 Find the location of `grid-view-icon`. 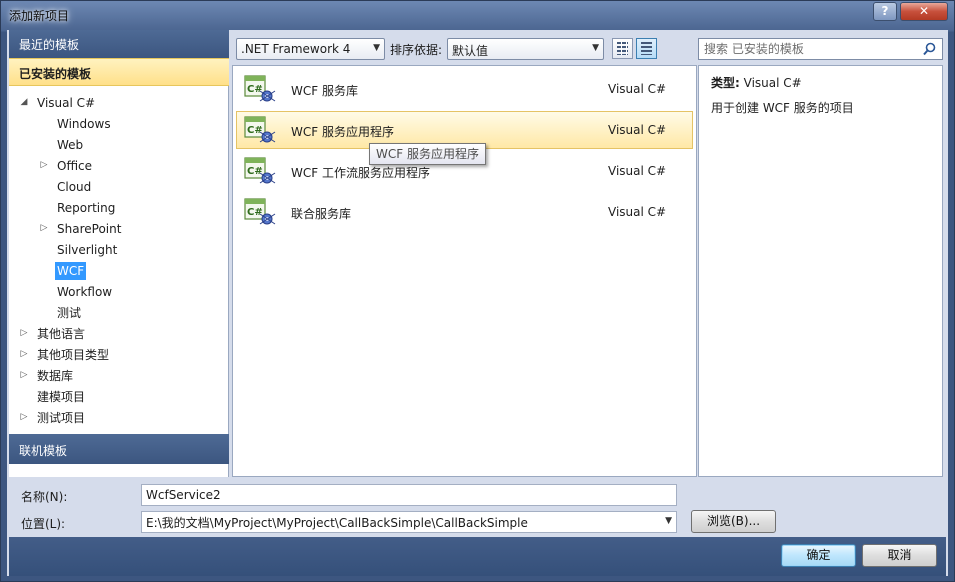

grid-view-icon is located at coordinates (622, 48).